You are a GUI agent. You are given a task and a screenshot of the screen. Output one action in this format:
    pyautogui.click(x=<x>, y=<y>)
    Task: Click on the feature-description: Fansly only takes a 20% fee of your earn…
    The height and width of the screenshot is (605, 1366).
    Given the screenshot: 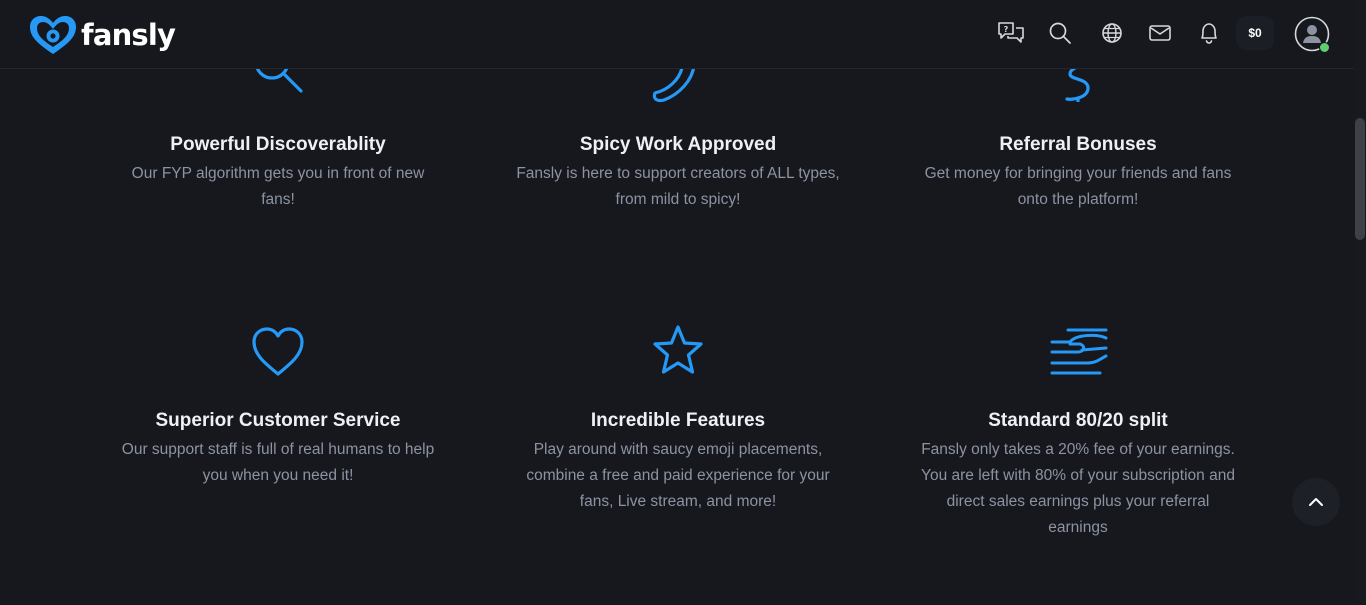 What is the action you would take?
    pyautogui.click(x=1078, y=489)
    